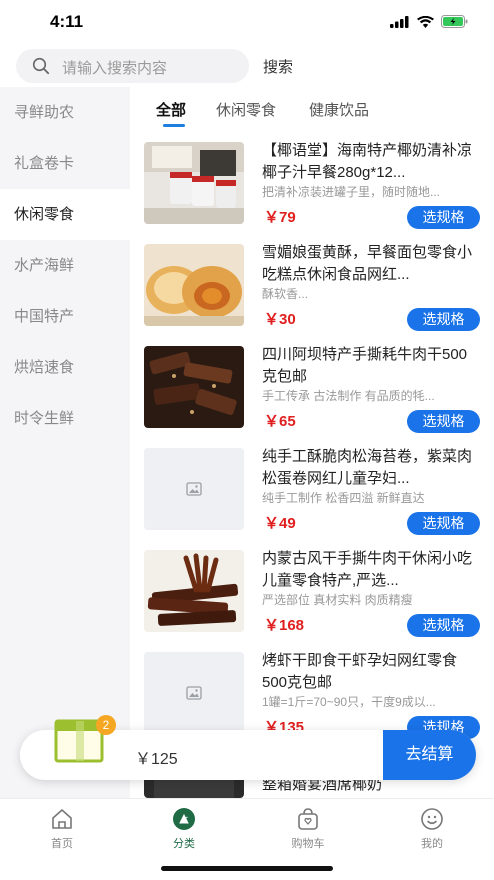  Describe the element at coordinates (65, 367) in the screenshot. I see `sidebar-item-bakery: 烘焙速食` at that location.